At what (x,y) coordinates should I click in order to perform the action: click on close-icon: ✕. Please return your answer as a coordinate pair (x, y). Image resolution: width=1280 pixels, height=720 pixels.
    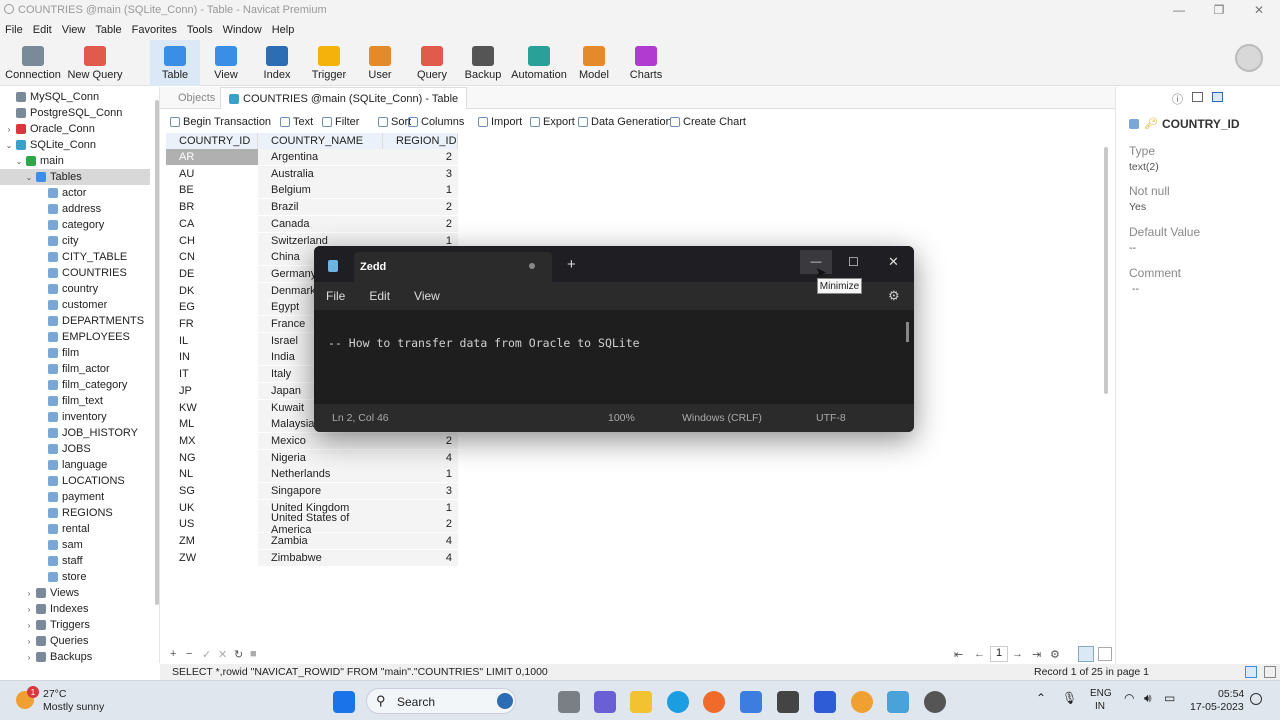
    Looking at the image, I should click on (1259, 10).